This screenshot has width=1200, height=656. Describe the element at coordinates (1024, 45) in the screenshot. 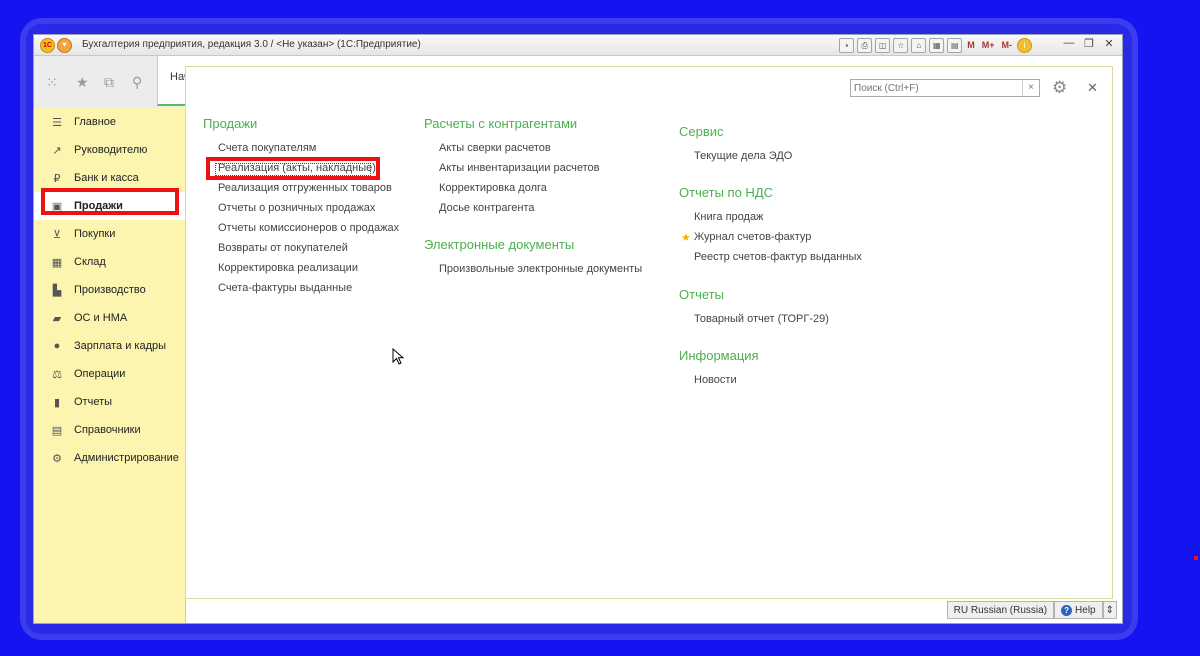

I see `info-icon: i` at that location.